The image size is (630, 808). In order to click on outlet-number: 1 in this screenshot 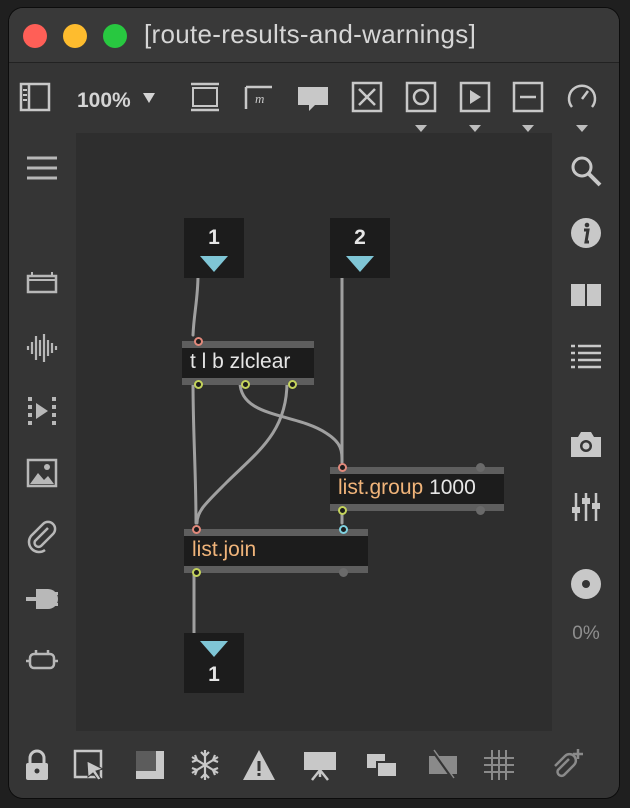, I will do `click(214, 674)`.